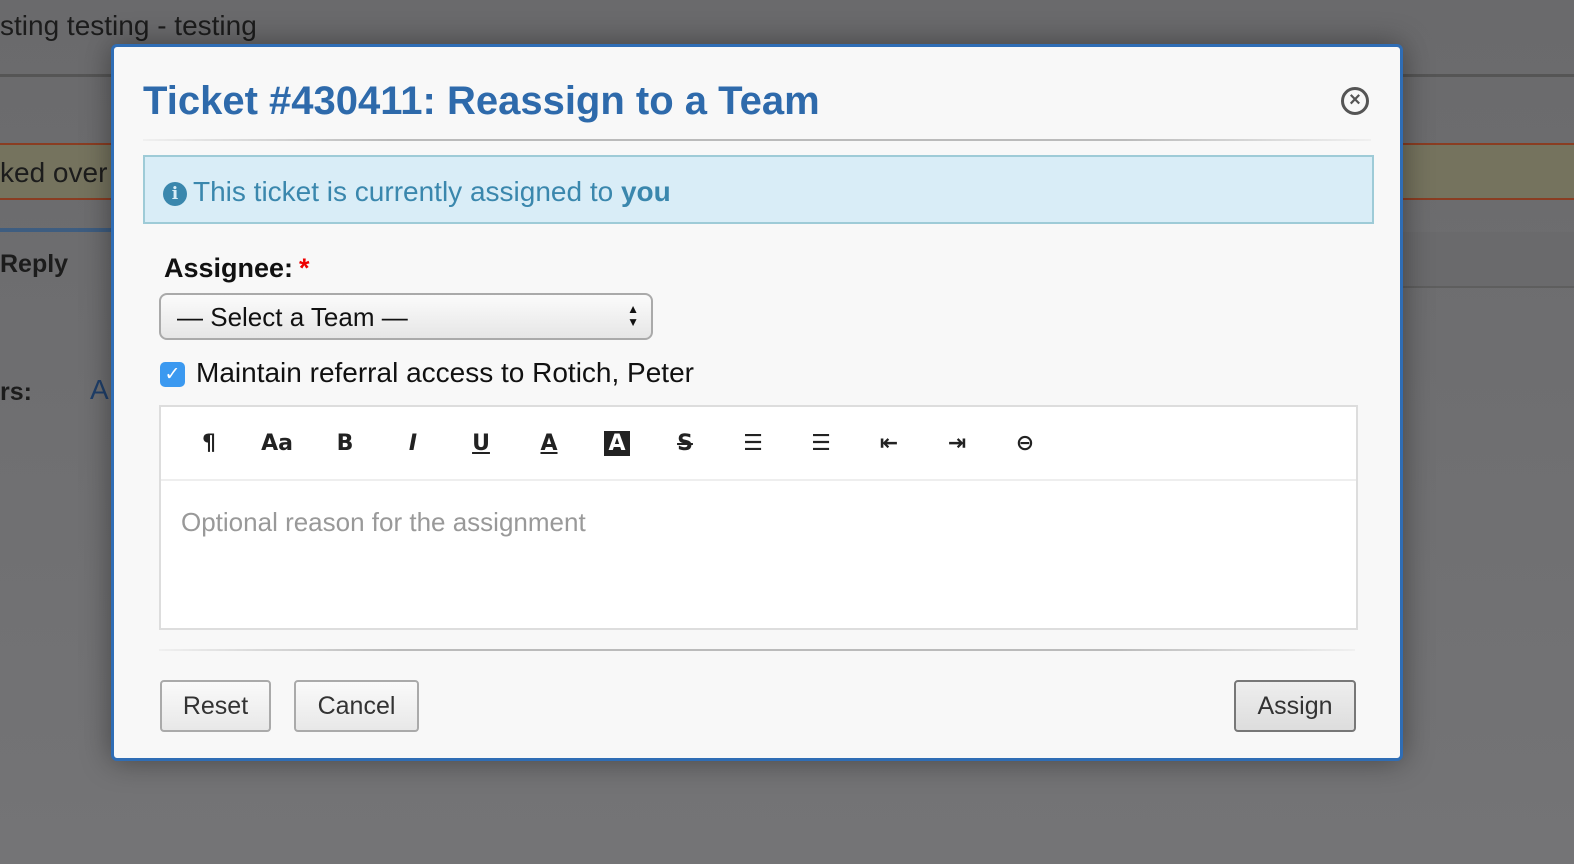  I want to click on indent-glyph: ⇥, so click(957, 443).